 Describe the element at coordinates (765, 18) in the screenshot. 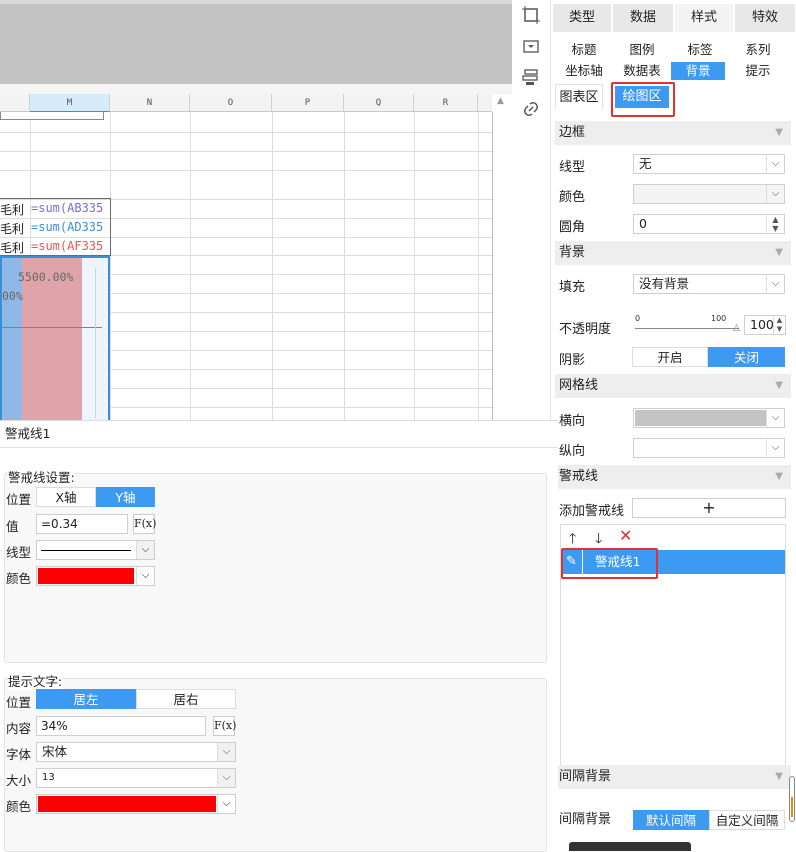

I see `tab-effects: 特效` at that location.